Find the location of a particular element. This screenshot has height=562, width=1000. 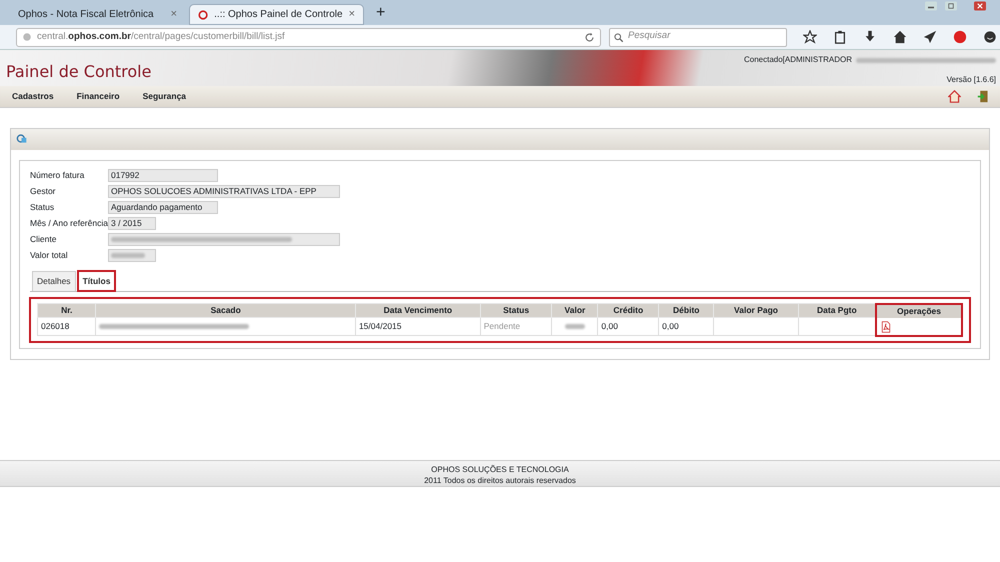

column-header: Valor is located at coordinates (575, 311).